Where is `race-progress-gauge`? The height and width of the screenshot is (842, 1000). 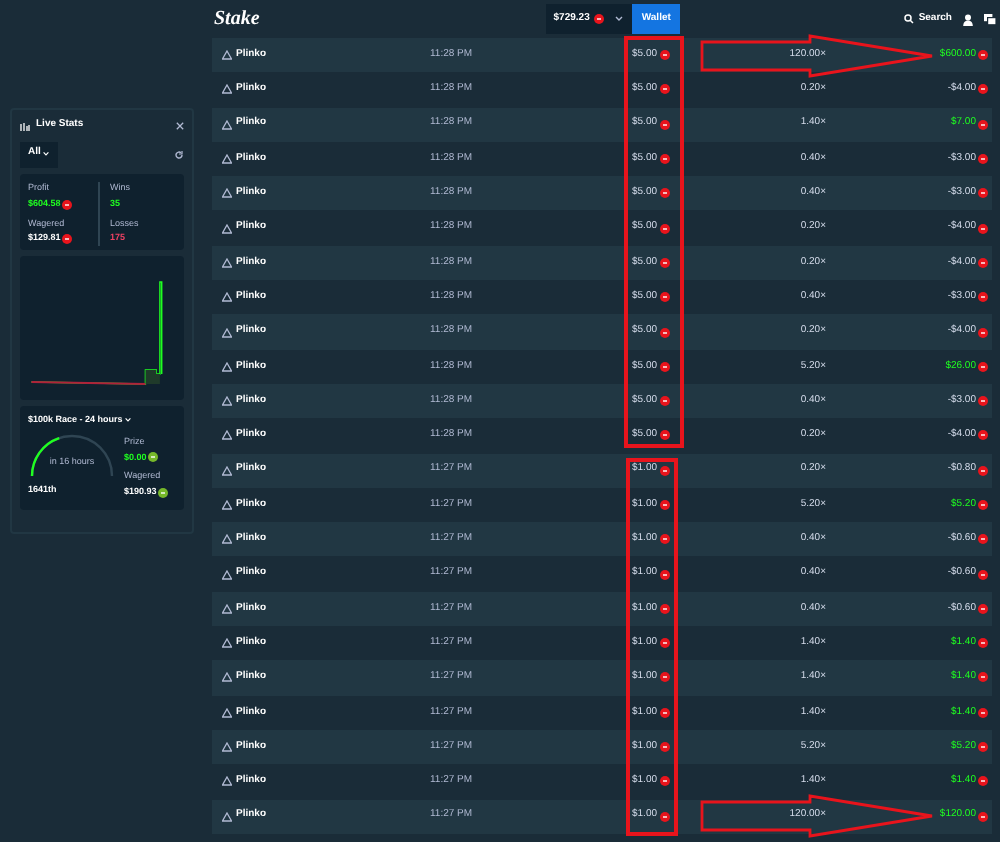
race-progress-gauge is located at coordinates (72, 453).